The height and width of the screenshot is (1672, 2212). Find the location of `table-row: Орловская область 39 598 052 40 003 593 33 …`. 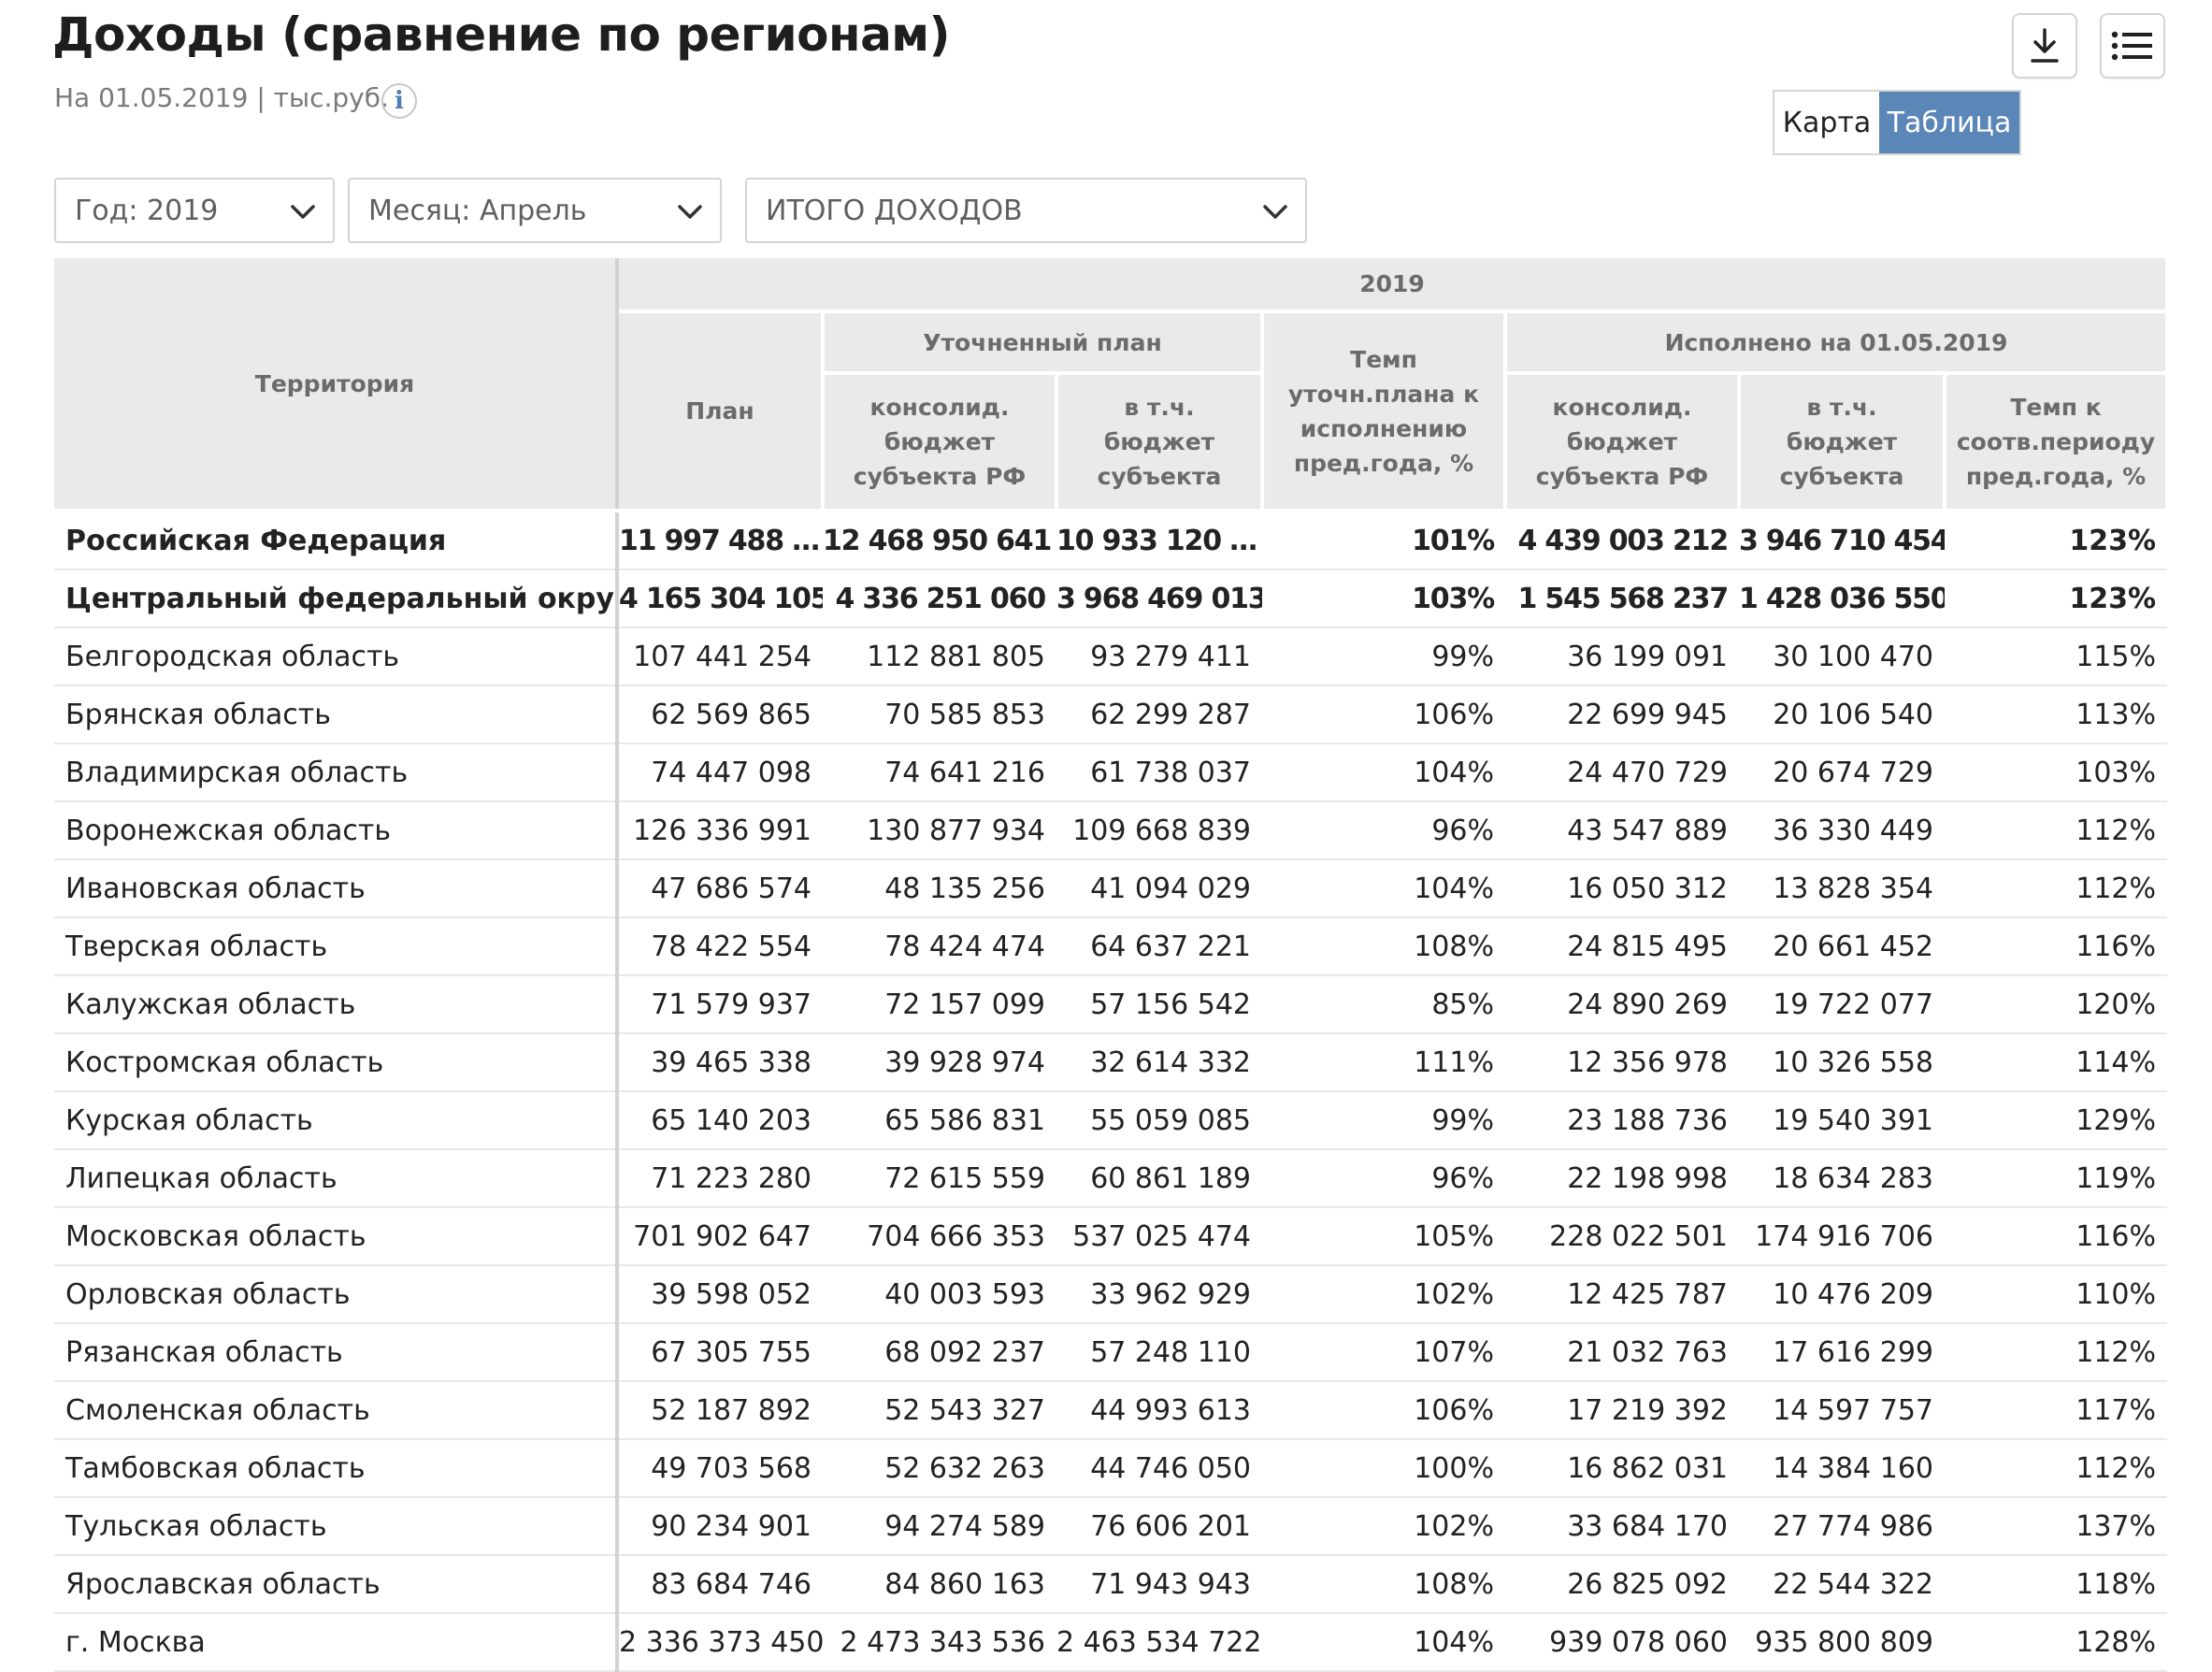

table-row: Орловская область 39 598 052 40 003 593 33 … is located at coordinates (1111, 1294).